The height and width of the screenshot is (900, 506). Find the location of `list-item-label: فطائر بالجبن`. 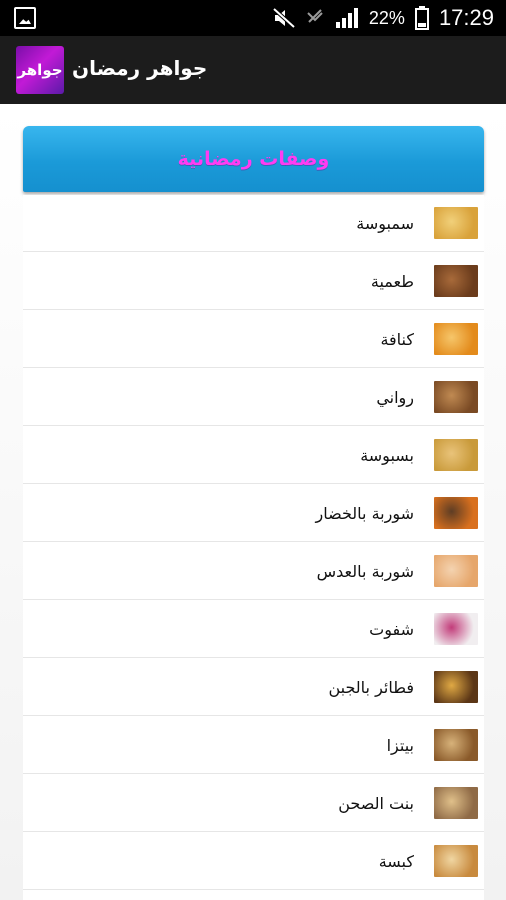

list-item-label: فطائر بالجبن is located at coordinates (371, 687).